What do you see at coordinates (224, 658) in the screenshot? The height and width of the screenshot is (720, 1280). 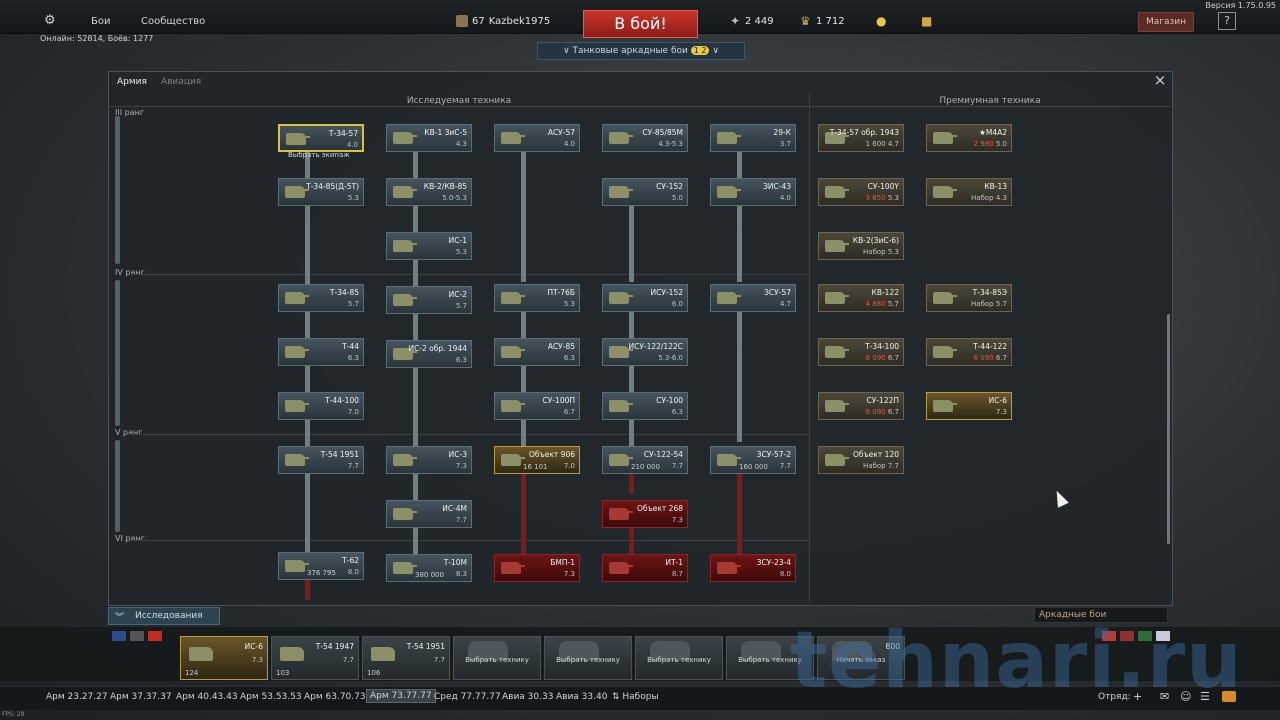 I see `crew-slot: ИС-6 7.3 124` at bounding box center [224, 658].